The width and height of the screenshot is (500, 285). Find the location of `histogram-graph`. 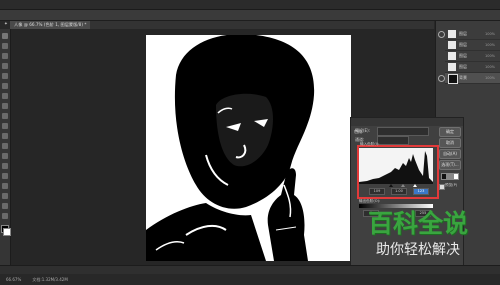

histogram-graph is located at coordinates (396, 166).